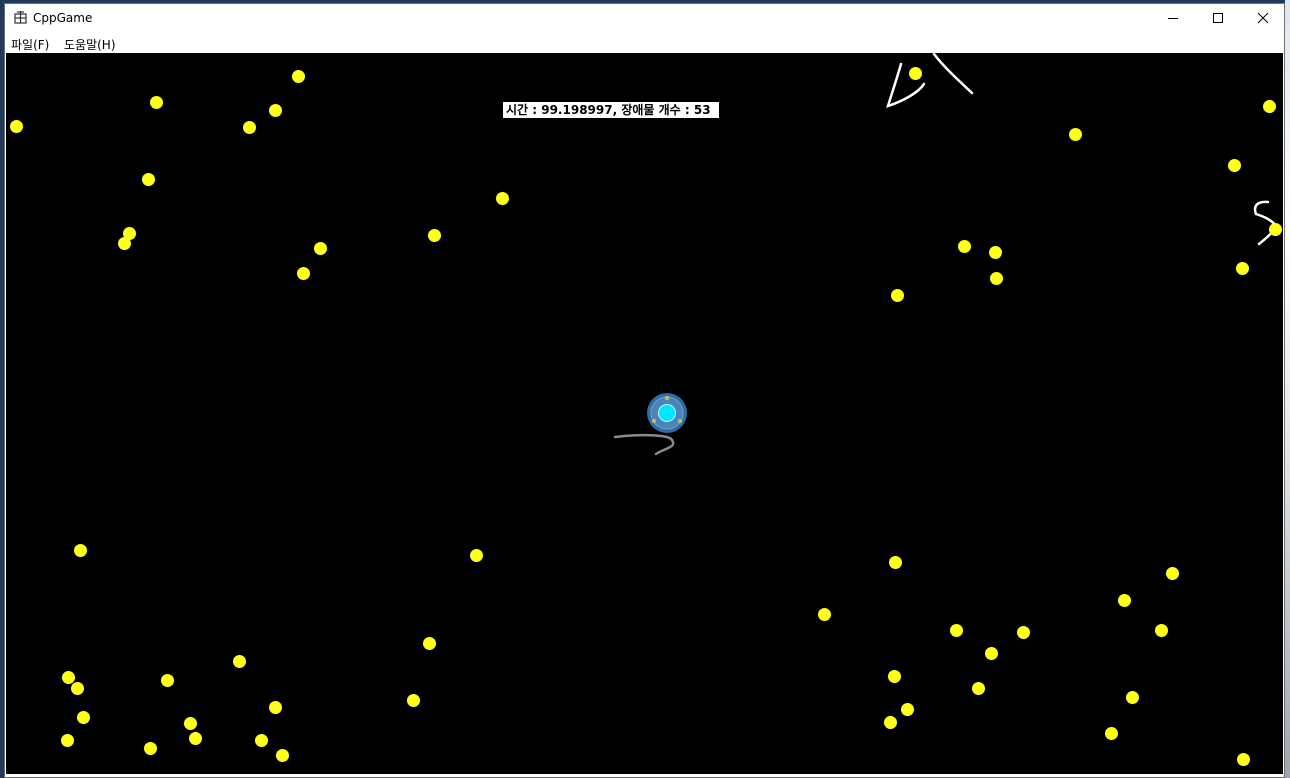  Describe the element at coordinates (611, 110) in the screenshot. I see `status-hud: 시간 : 99.198997, 장애물 개수 : 53` at that location.